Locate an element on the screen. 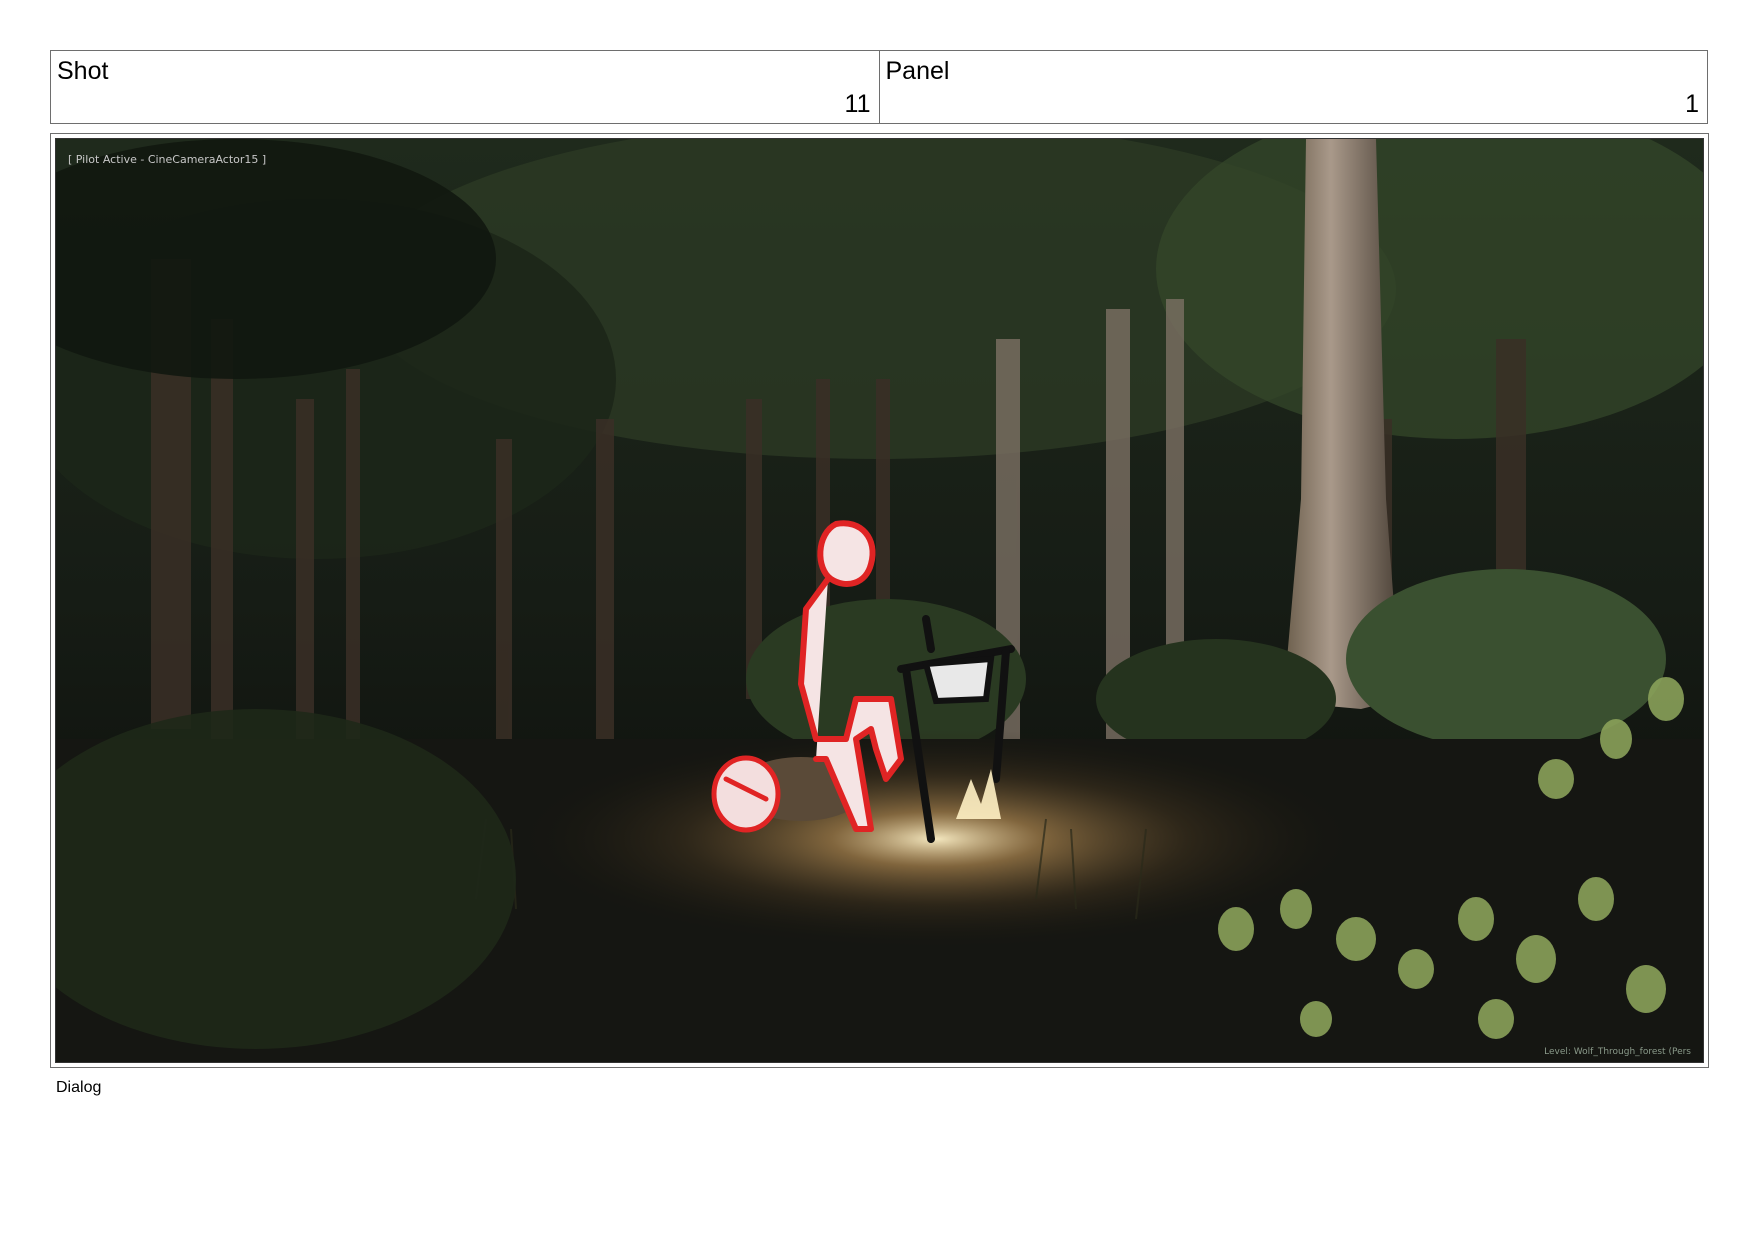 Image resolution: width=1754 pixels, height=1240 pixels. panel-cell: Panel 1 is located at coordinates (1293, 87).